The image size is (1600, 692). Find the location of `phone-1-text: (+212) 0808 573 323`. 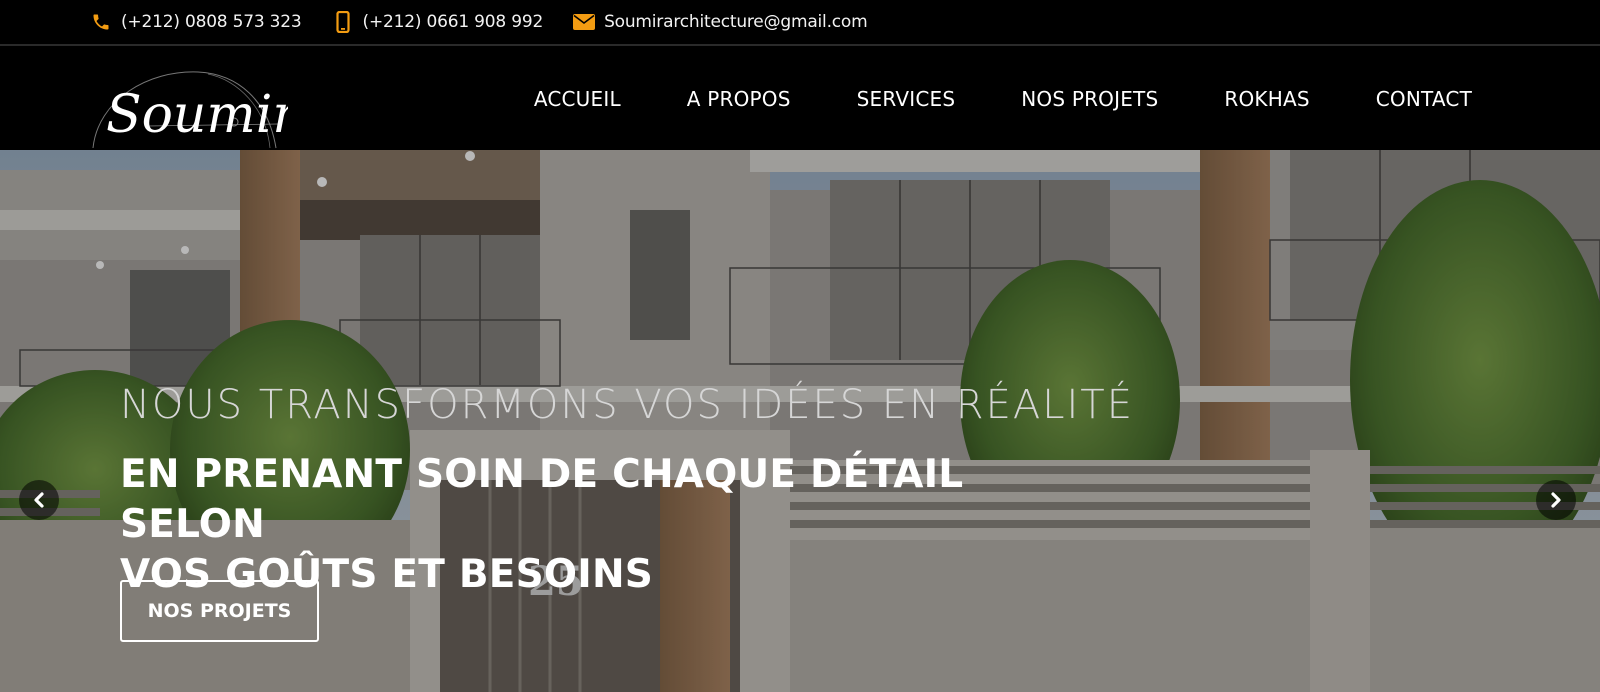

phone-1-text: (+212) 0808 573 323 is located at coordinates (211, 22).